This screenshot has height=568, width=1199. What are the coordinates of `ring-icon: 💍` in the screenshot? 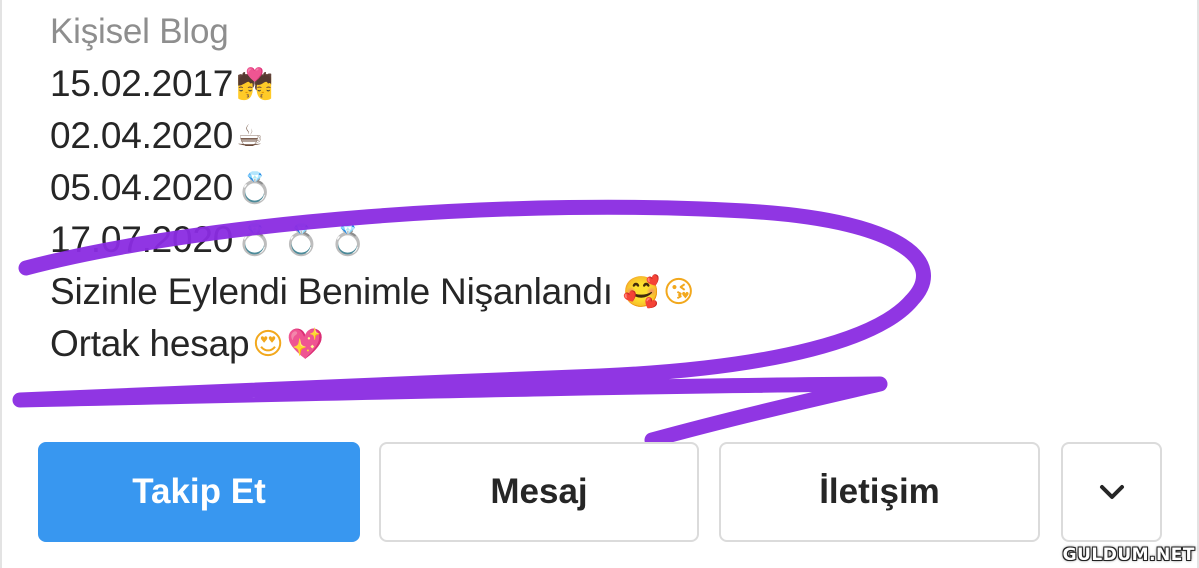 It's located at (255, 188).